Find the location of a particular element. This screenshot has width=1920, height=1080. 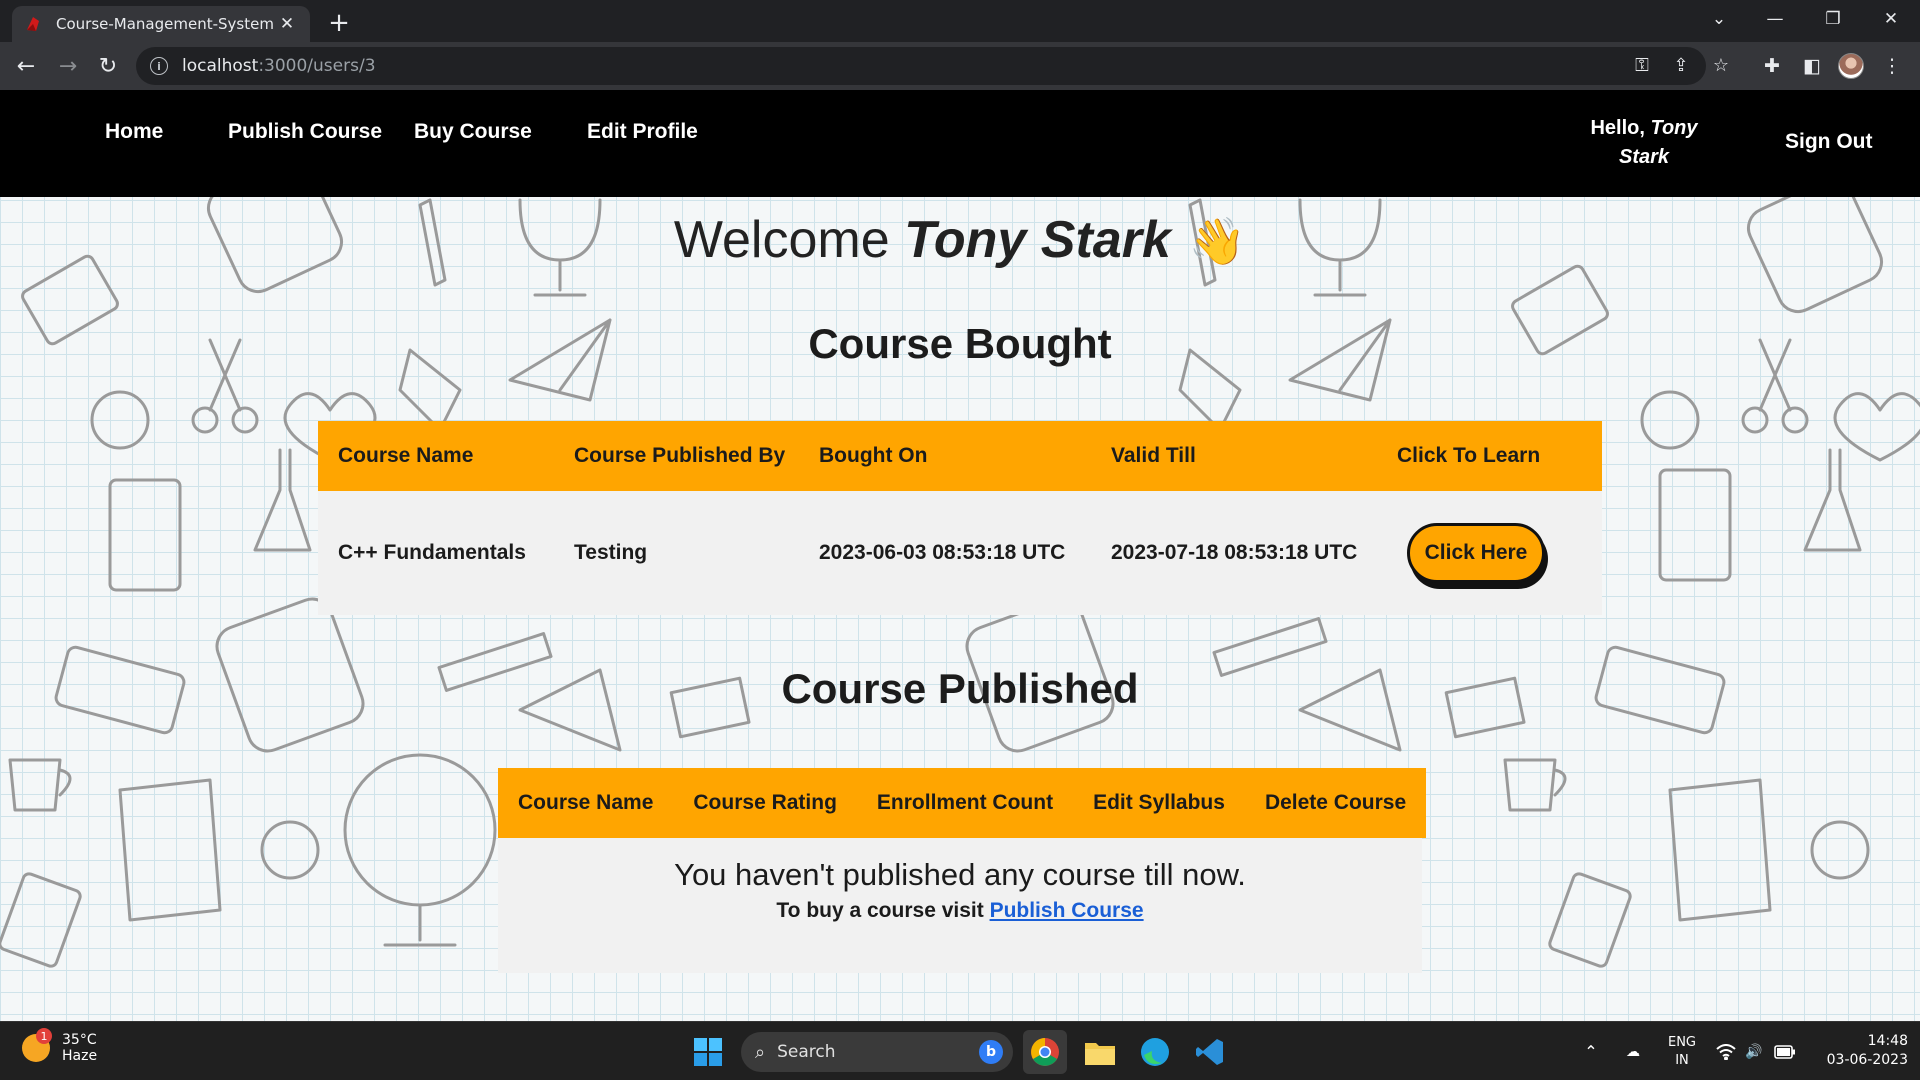

published-by-cell: Testing is located at coordinates (676, 553).